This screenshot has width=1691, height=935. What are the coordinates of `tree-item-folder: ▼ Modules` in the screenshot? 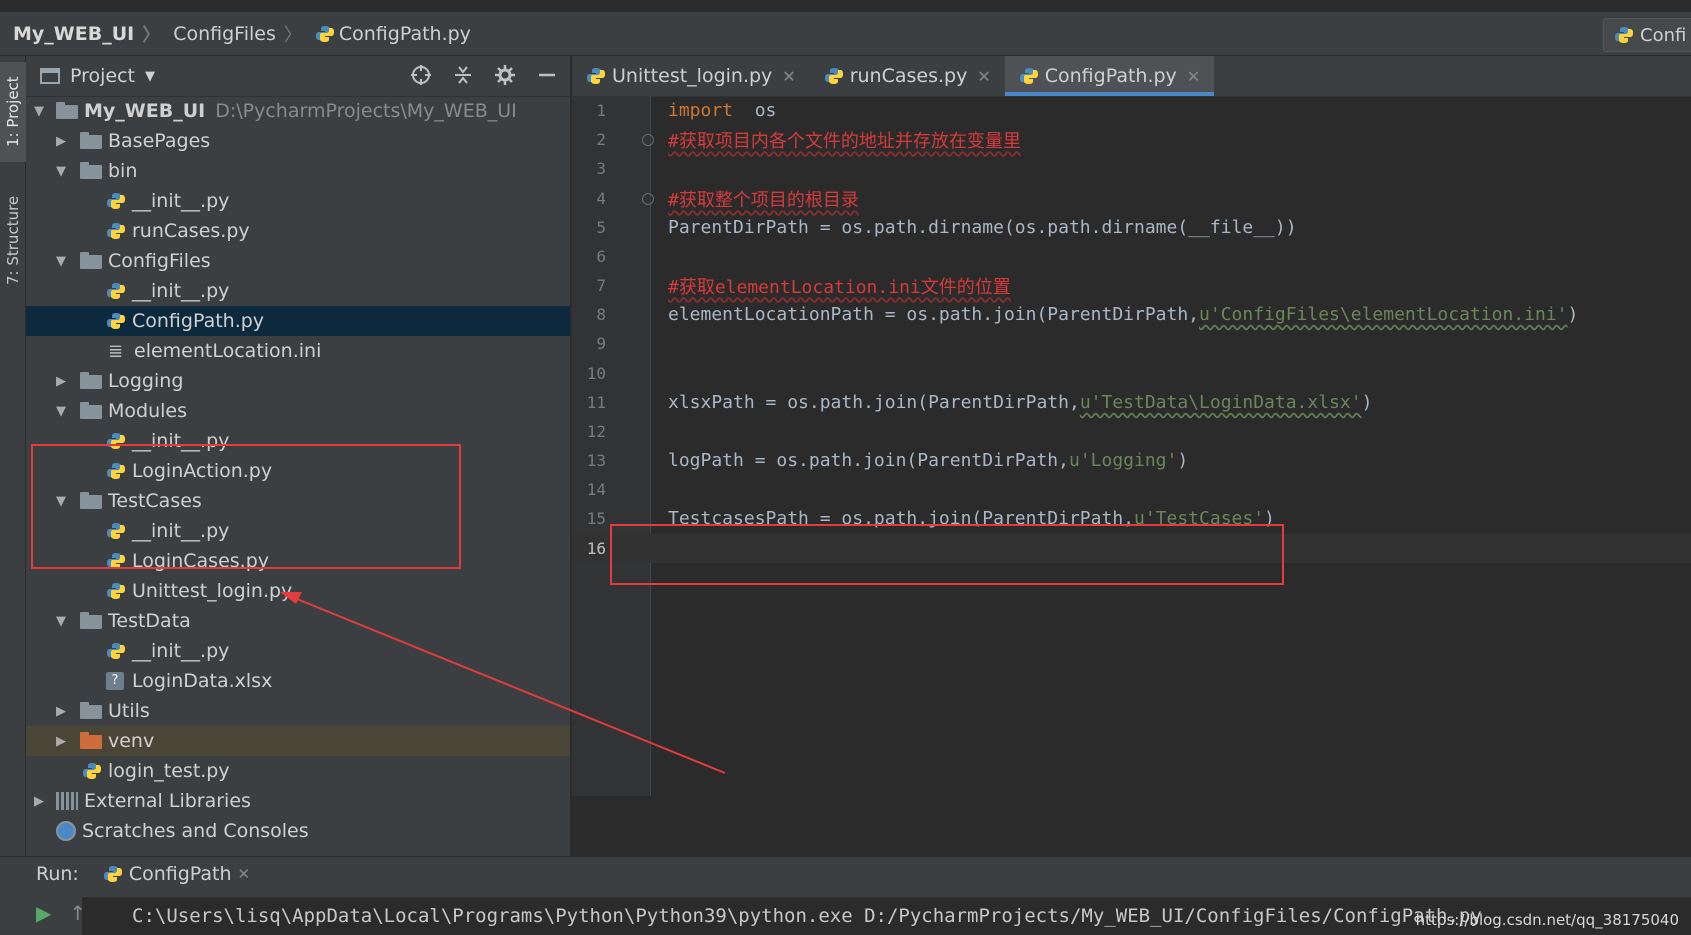 It's located at (298, 411).